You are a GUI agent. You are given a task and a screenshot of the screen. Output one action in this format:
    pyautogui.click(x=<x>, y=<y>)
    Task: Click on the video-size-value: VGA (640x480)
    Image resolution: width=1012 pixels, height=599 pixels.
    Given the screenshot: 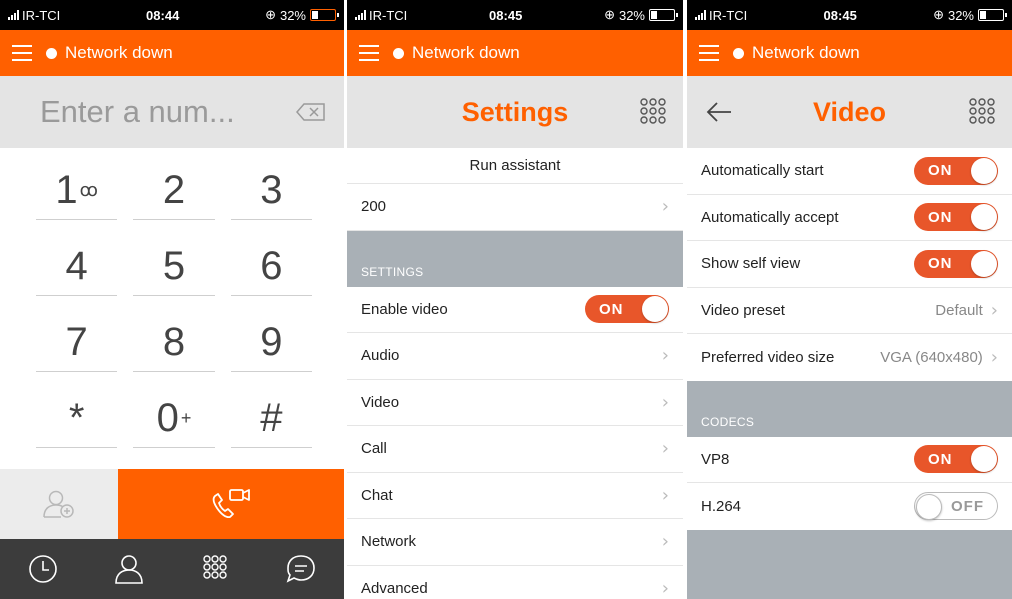 What is the action you would take?
    pyautogui.click(x=931, y=357)
    